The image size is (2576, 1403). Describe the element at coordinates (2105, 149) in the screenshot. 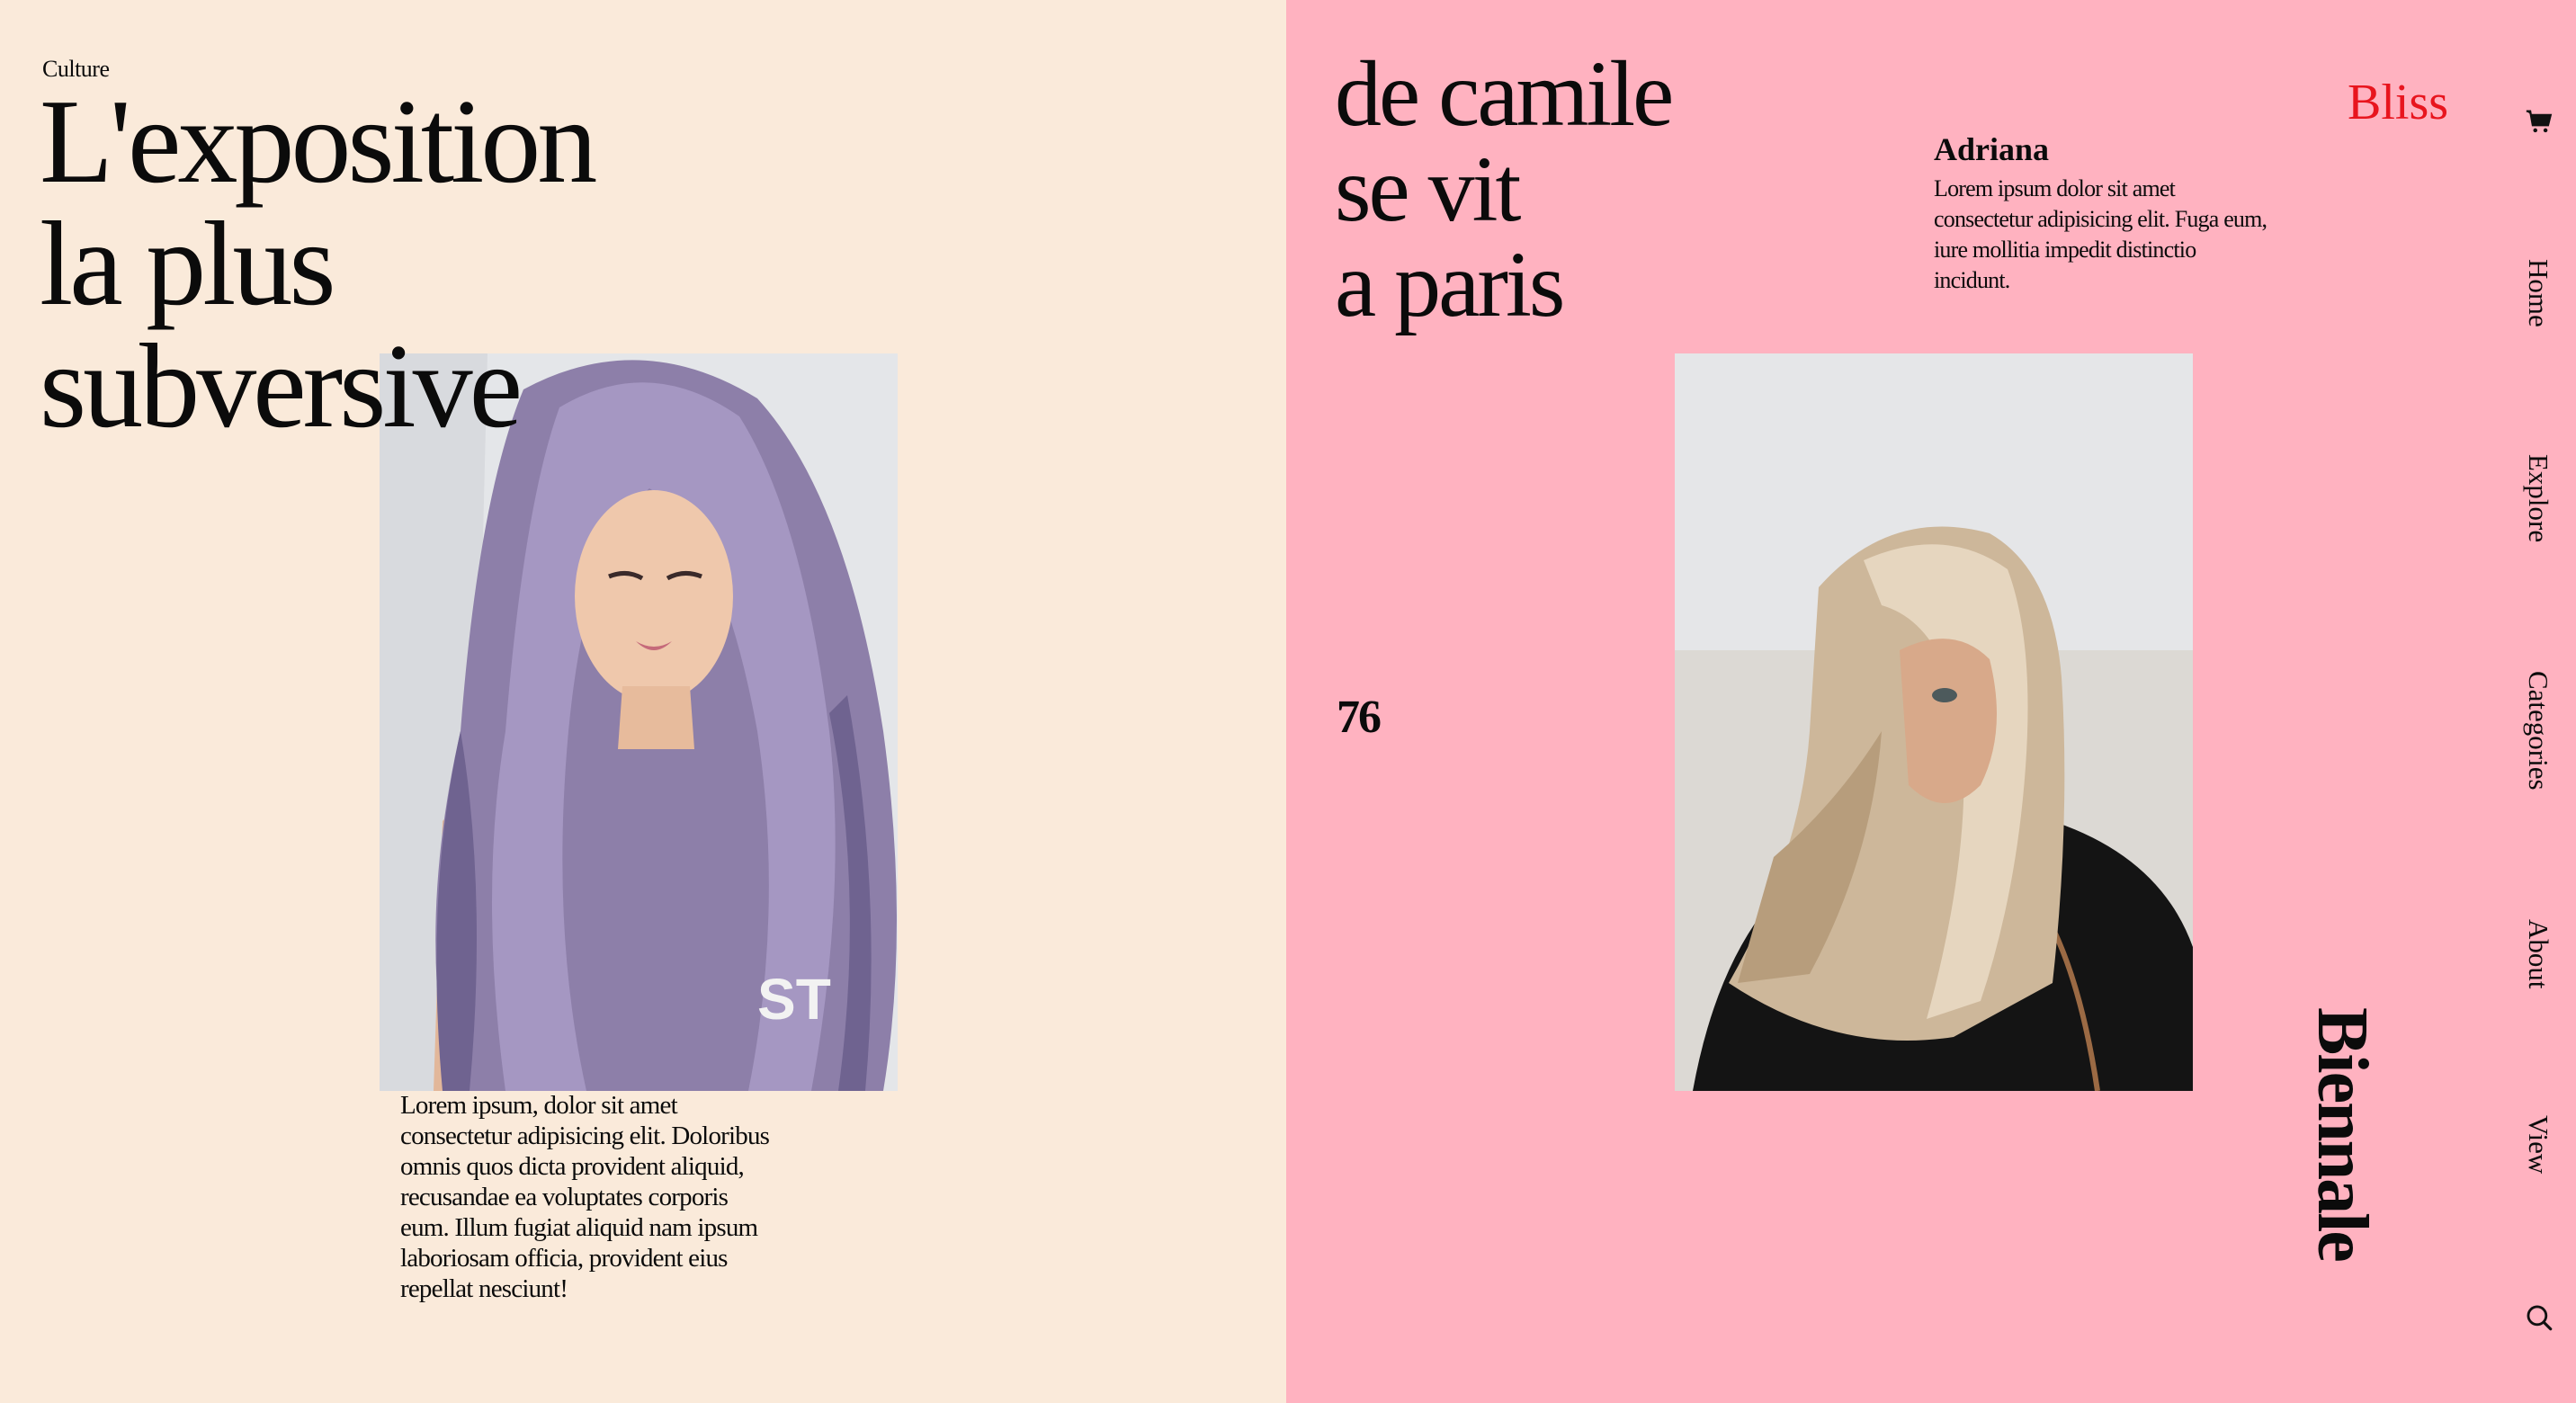

I see `author-name: Adriana` at that location.